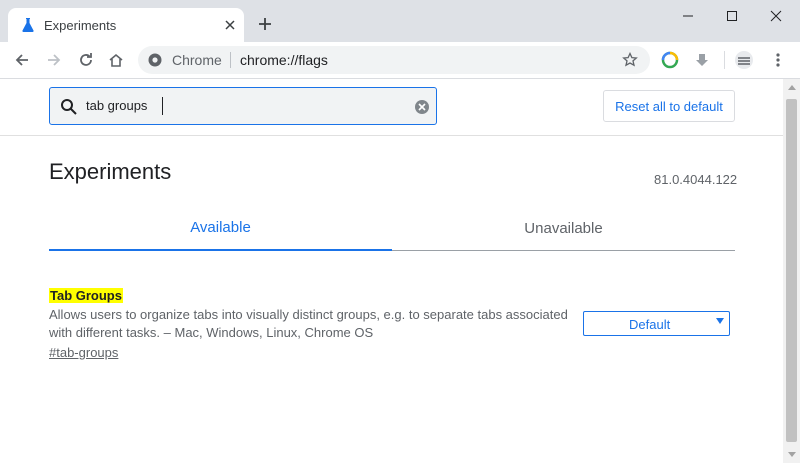 Image resolution: width=800 pixels, height=463 pixels. What do you see at coordinates (220, 250) in the screenshot?
I see `active-tab-indicator` at bounding box center [220, 250].